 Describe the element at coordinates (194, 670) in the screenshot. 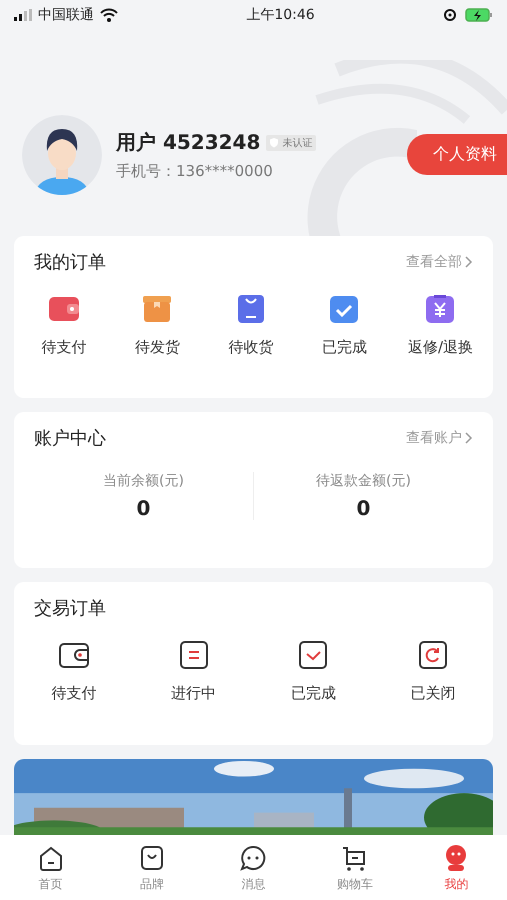

I see `trade-status-item: 进行中` at that location.